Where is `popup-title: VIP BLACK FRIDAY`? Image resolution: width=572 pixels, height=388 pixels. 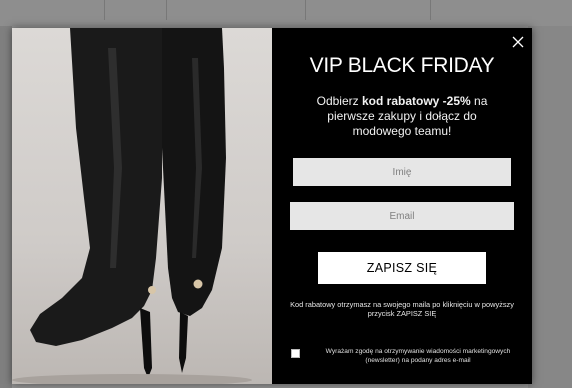
popup-title: VIP BLACK FRIDAY is located at coordinates (402, 65).